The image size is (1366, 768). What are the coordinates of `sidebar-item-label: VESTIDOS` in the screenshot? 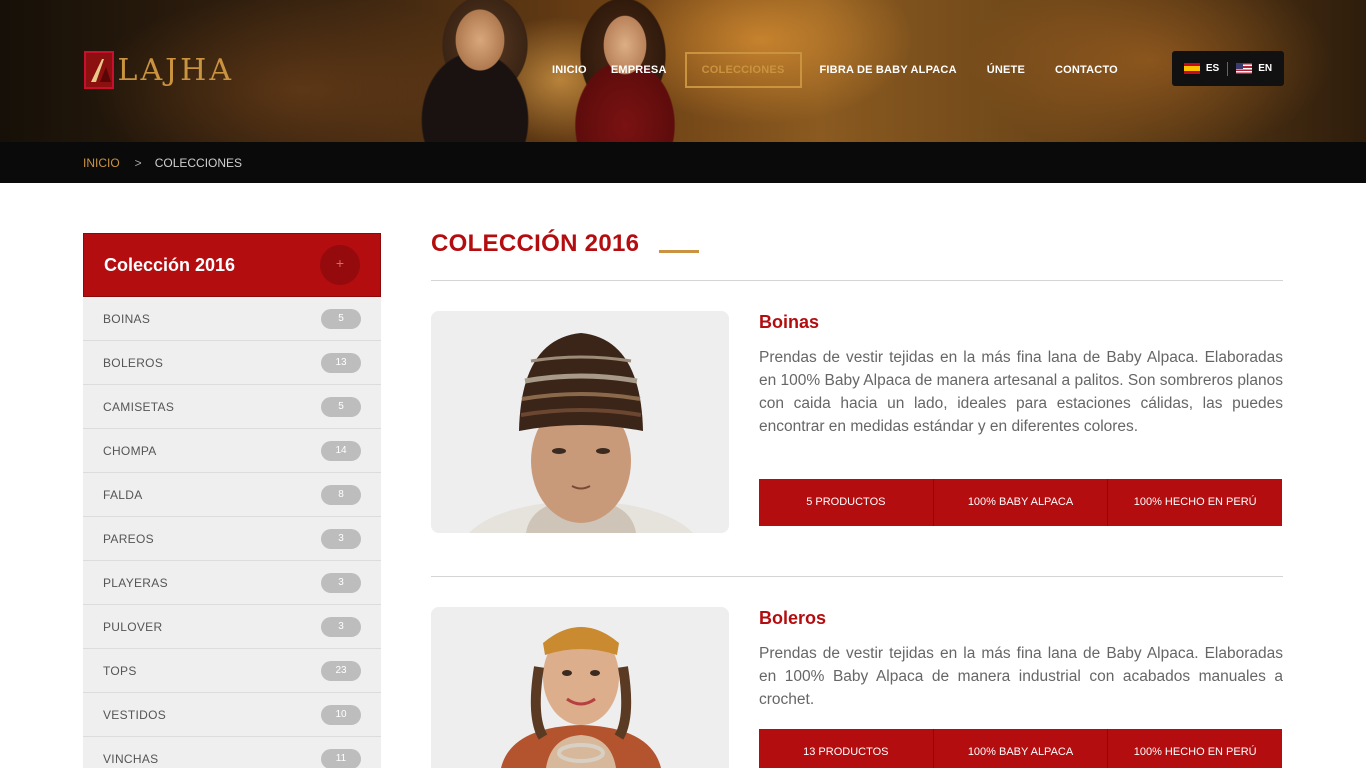 It's located at (135, 715).